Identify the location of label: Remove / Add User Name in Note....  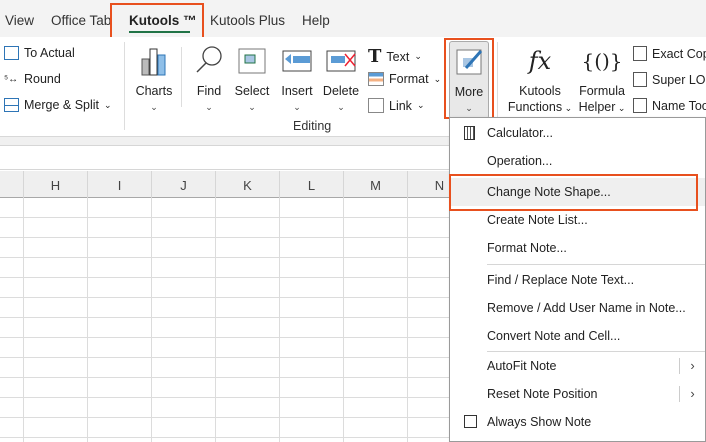
(586, 308).